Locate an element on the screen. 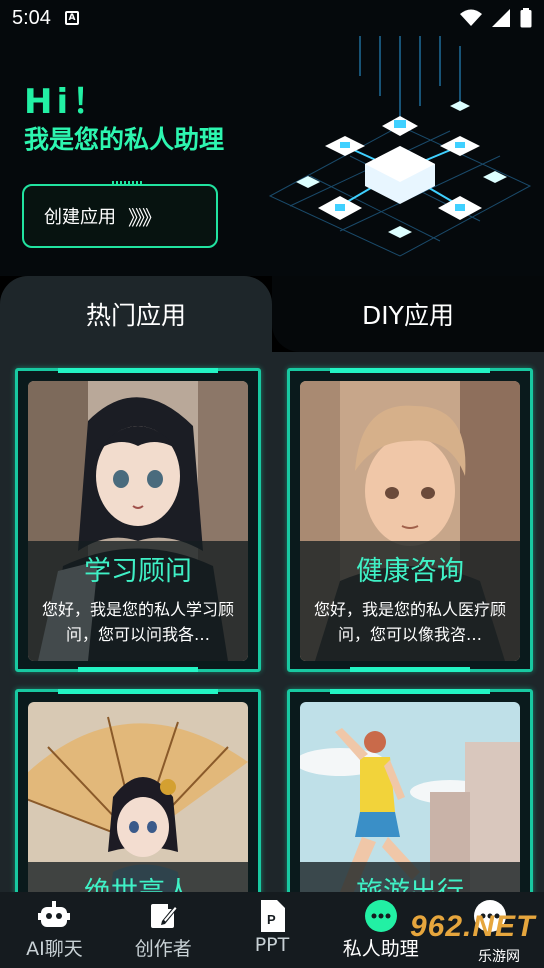 This screenshot has height=968, width=544. nav-label: 私人助理 is located at coordinates (380, 949).